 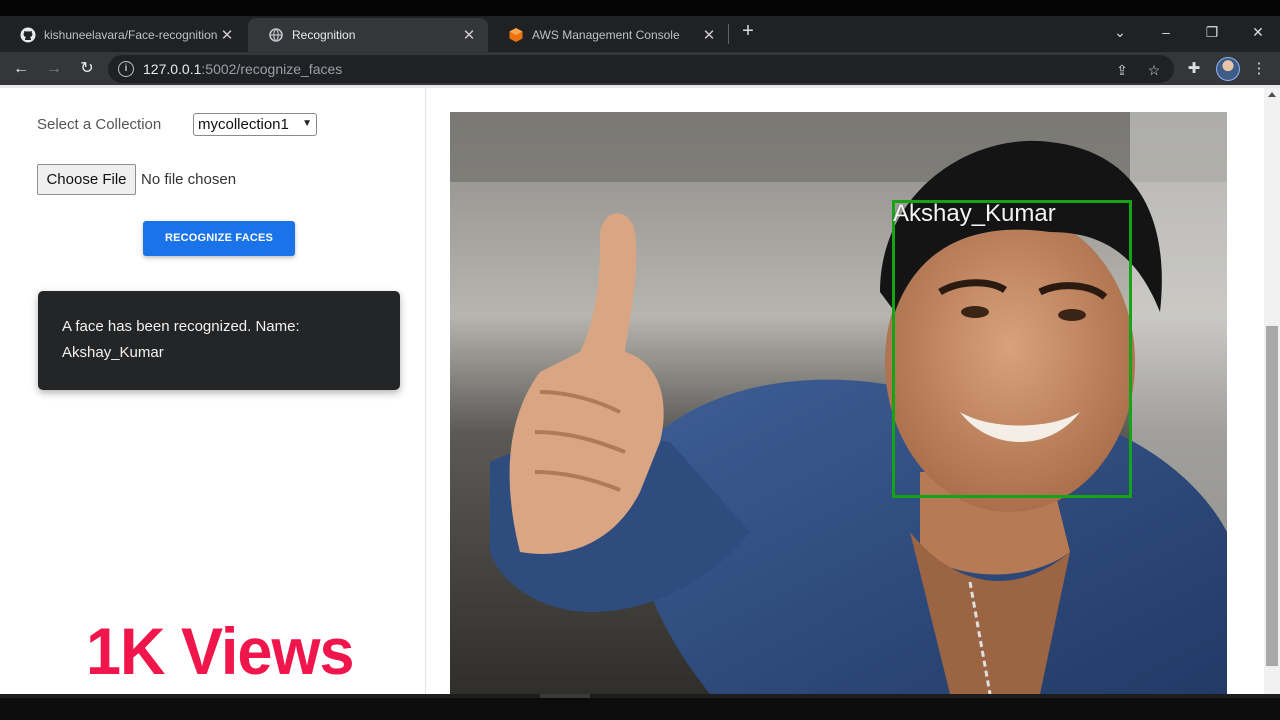 What do you see at coordinates (1122, 70) in the screenshot?
I see `share-icon: ⇪` at bounding box center [1122, 70].